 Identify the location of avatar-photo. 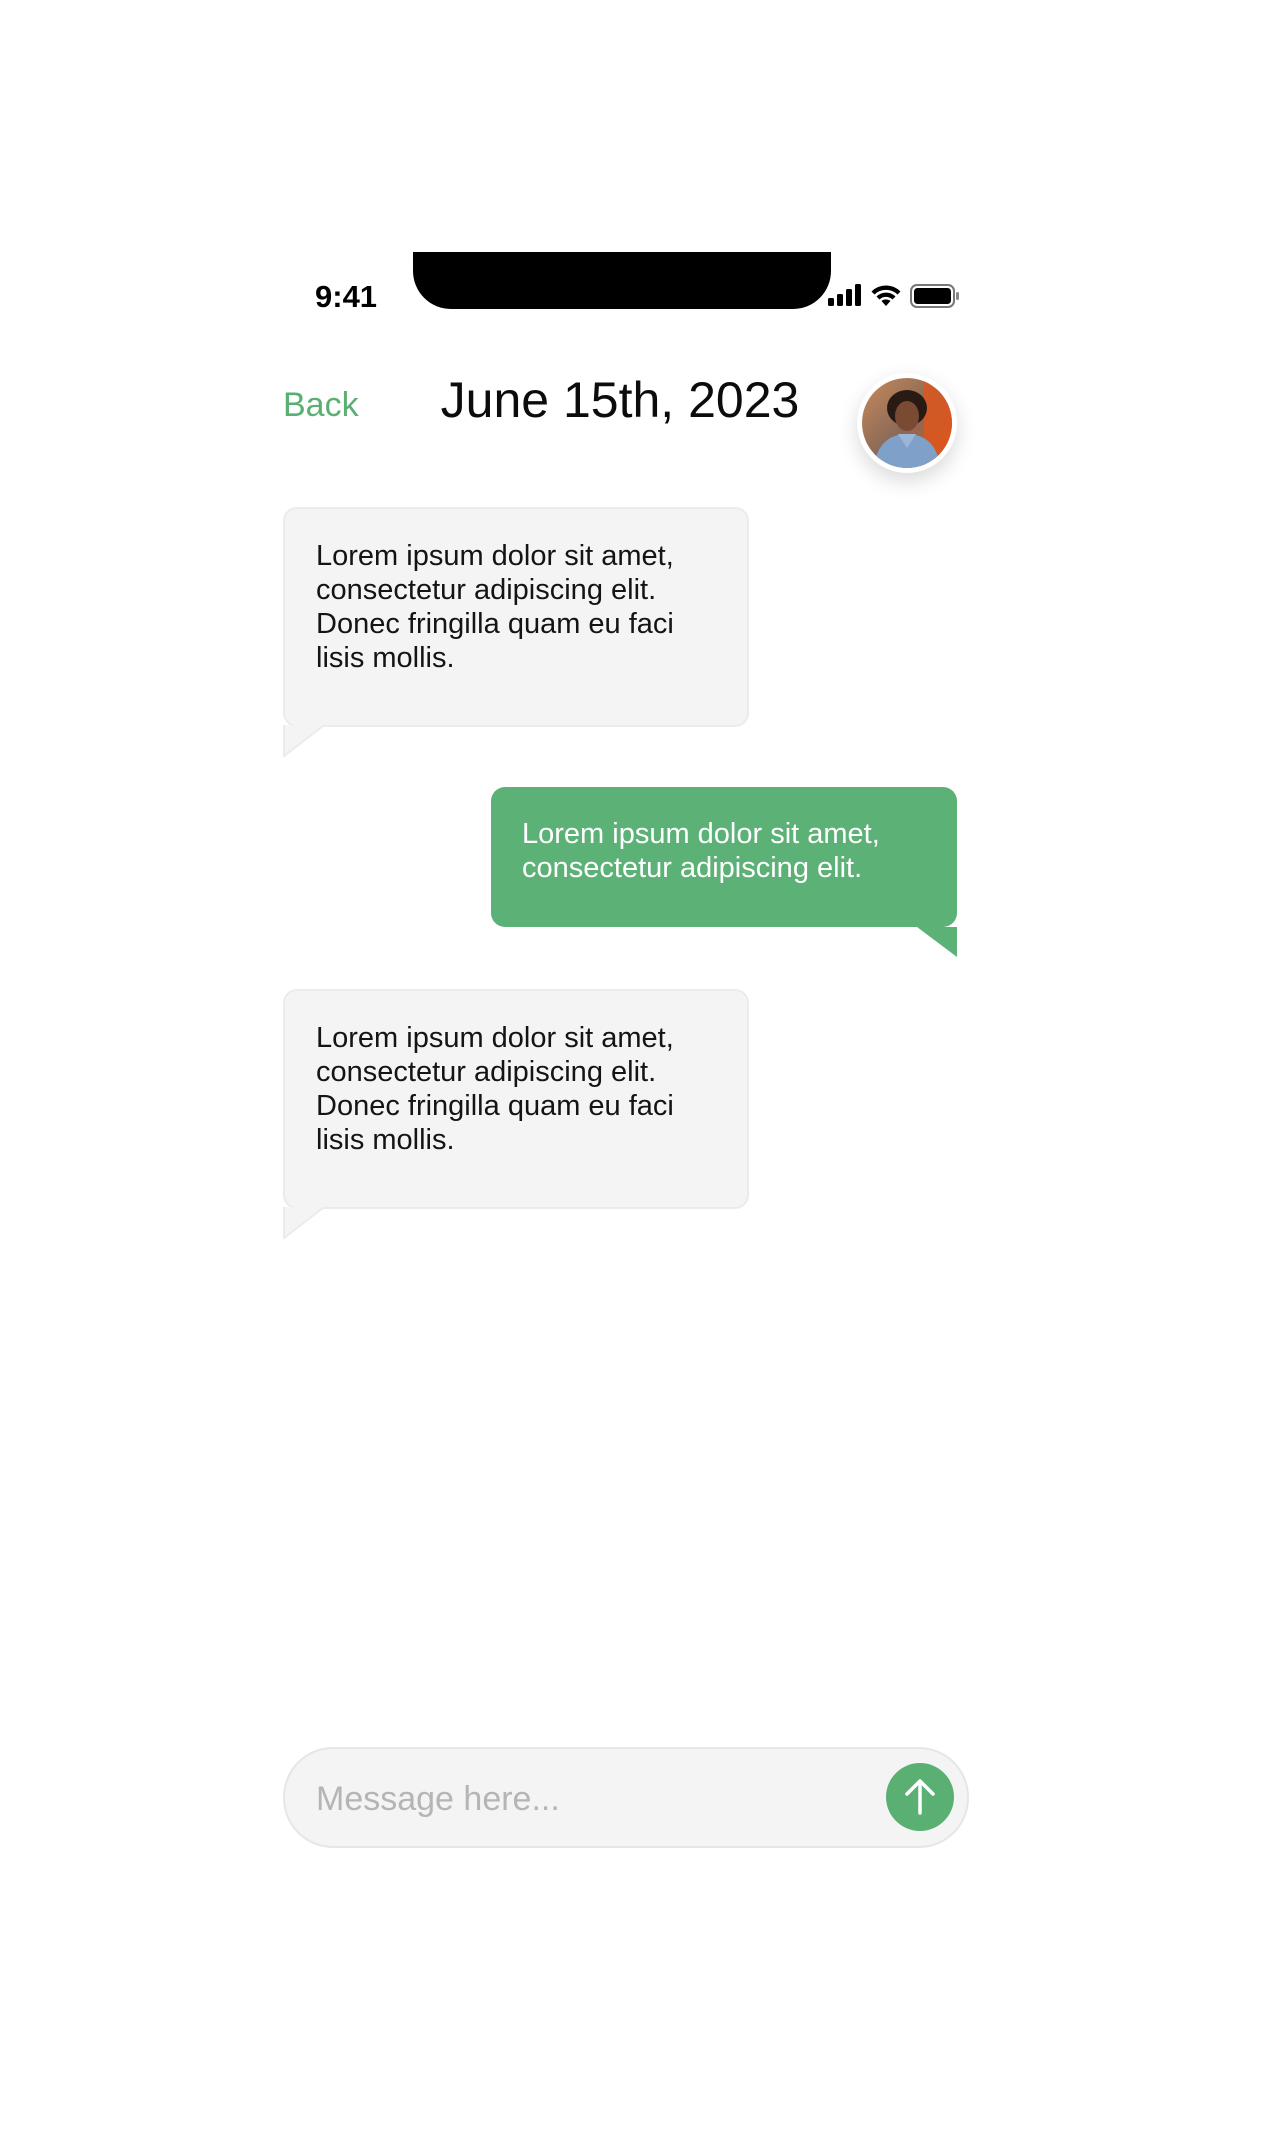
(907, 423).